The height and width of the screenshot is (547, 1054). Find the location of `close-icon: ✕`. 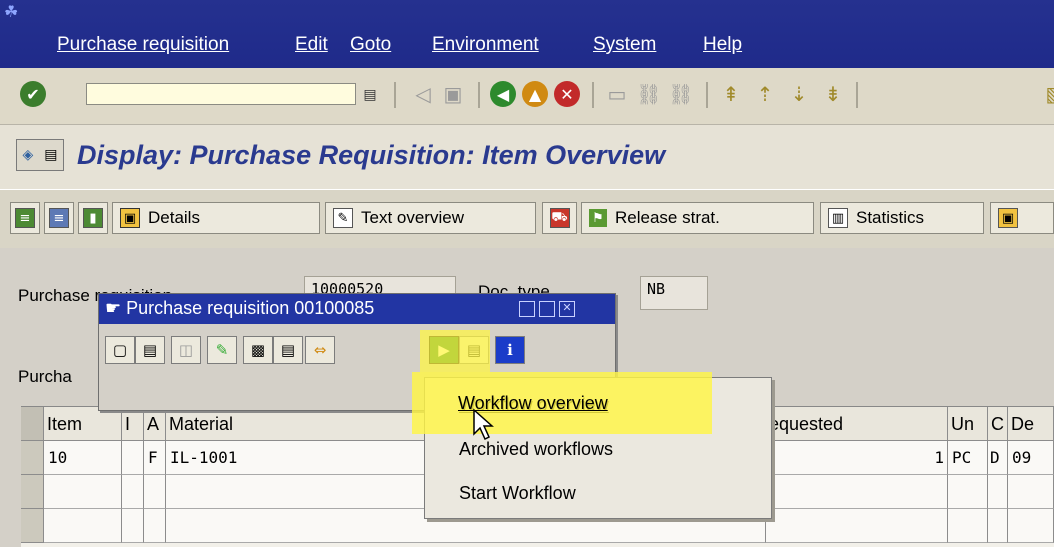

close-icon: ✕ is located at coordinates (567, 309).